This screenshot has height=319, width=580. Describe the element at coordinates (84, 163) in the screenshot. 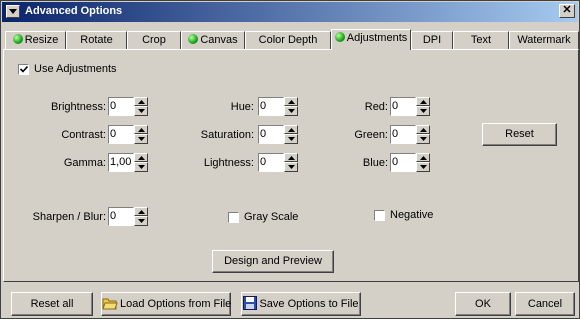

I see `gamma-label: Gamma:` at that location.